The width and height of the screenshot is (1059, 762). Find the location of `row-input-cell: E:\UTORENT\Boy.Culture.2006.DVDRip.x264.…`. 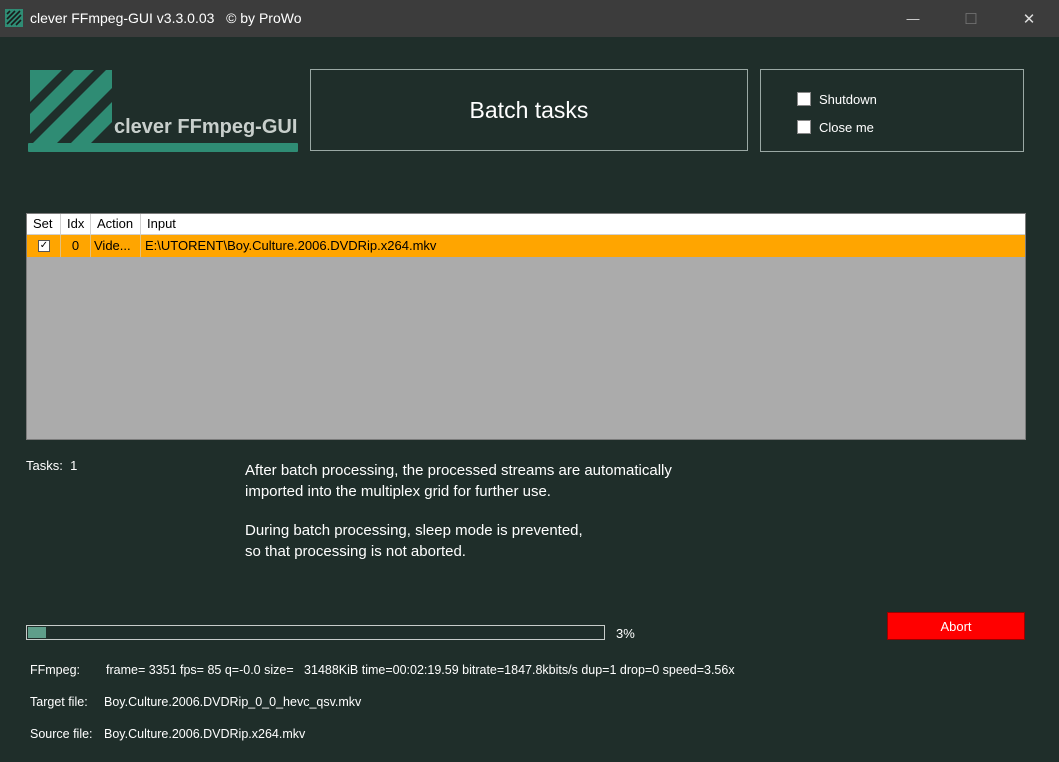

row-input-cell: E:\UTORENT\Boy.Culture.2006.DVDRip.x264.… is located at coordinates (291, 245).